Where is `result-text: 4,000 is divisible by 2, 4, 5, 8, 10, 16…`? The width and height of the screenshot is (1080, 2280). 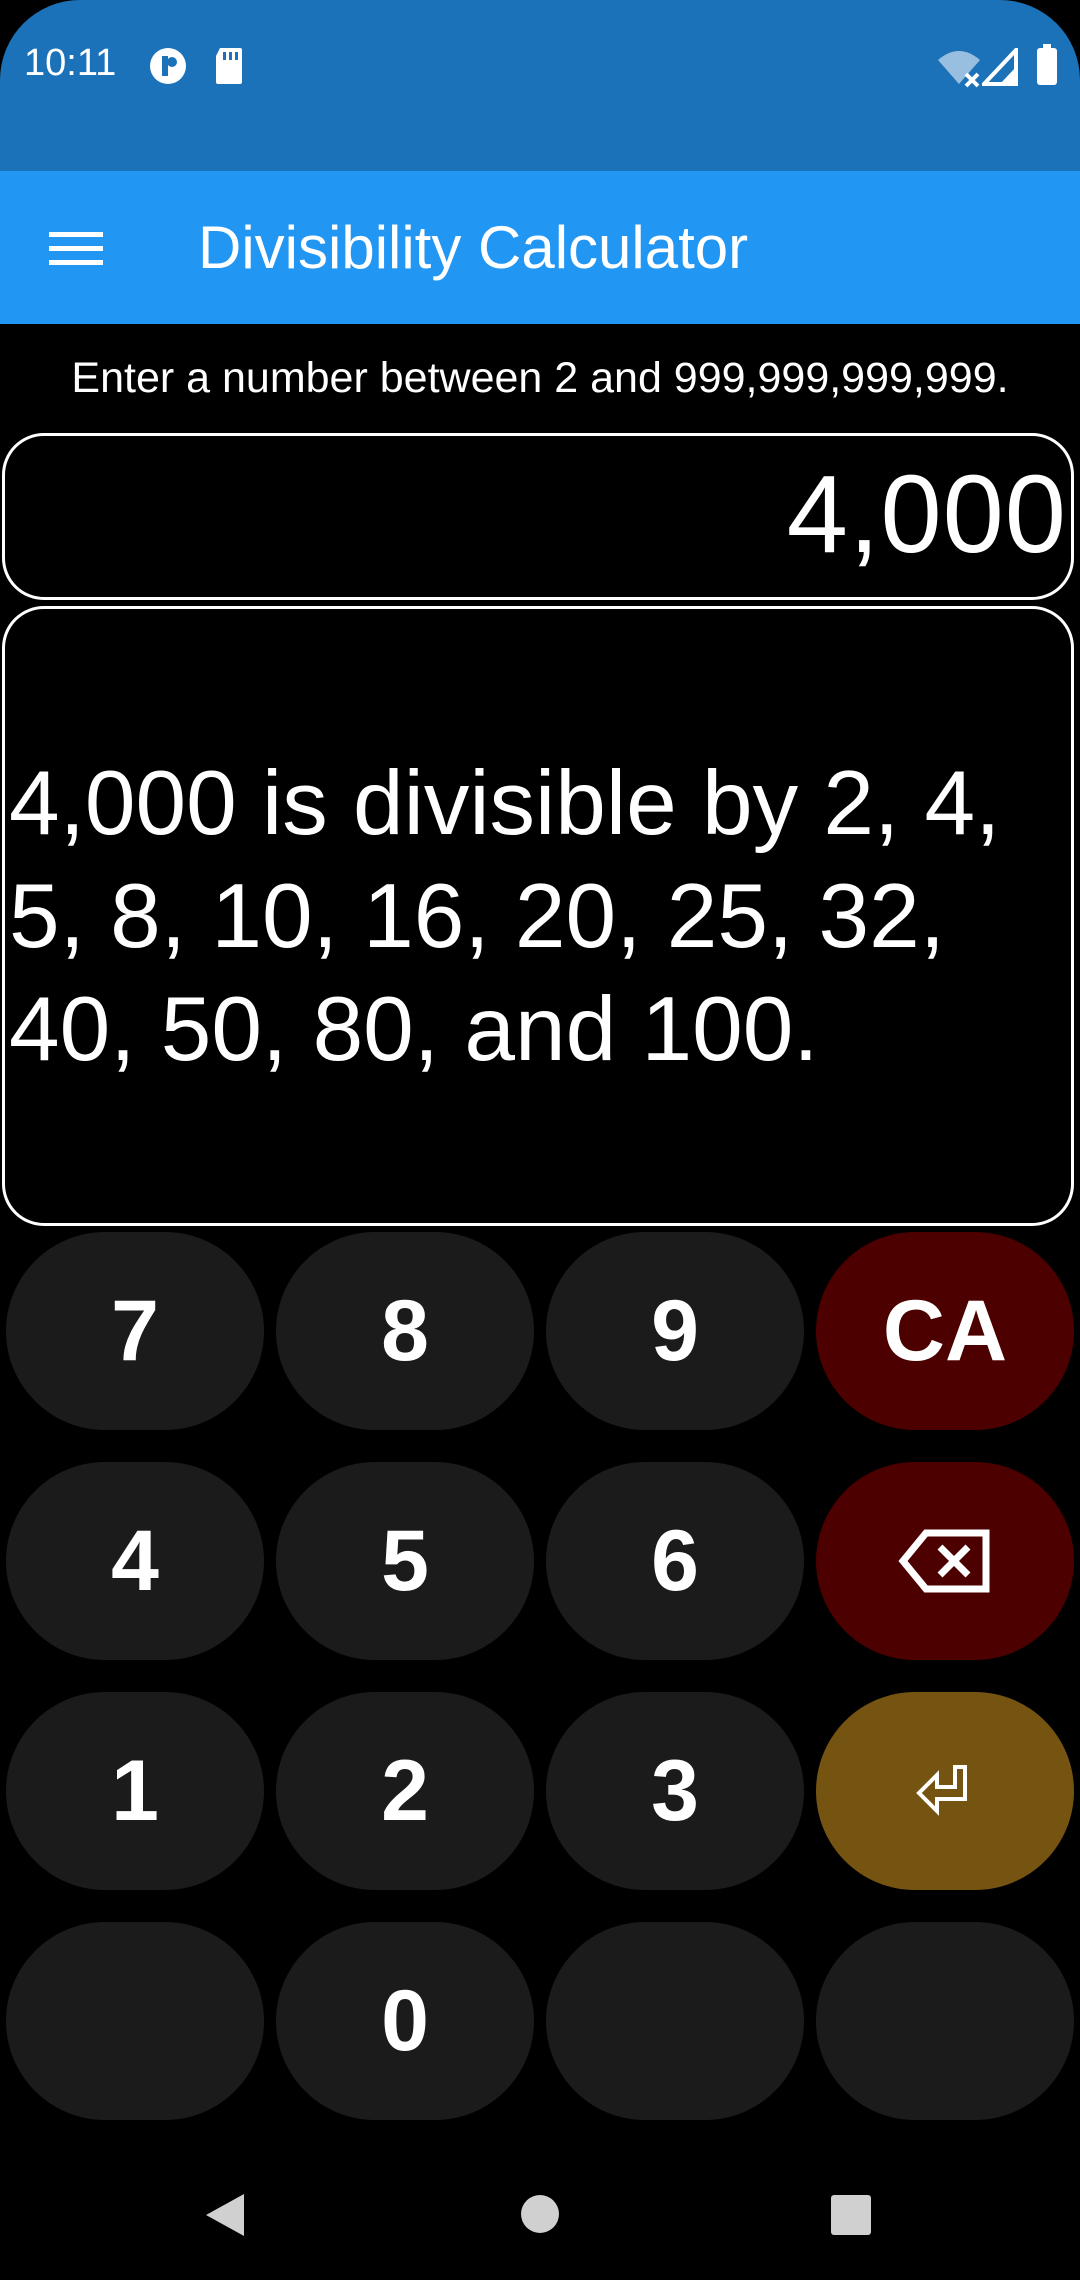
result-text: 4,000 is divisible by 2, 4, 5, 8, 10, 16… is located at coordinates (505, 916).